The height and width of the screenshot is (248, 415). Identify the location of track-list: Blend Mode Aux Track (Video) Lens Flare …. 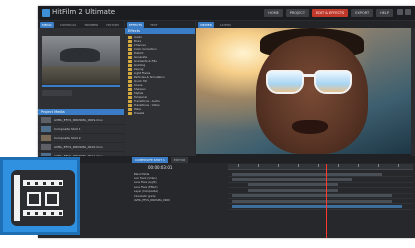
(180, 187).